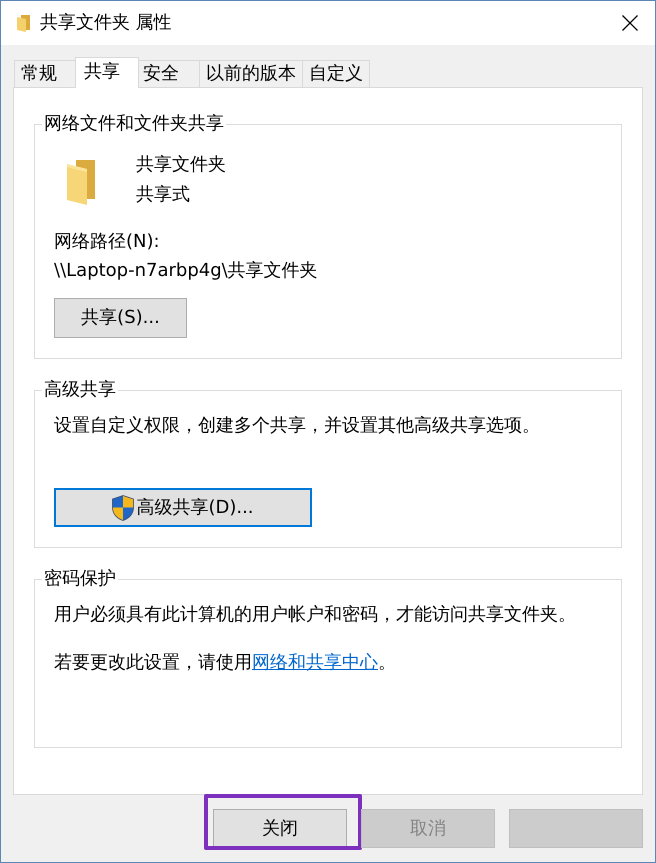  What do you see at coordinates (107, 72) in the screenshot?
I see `tab: 共享` at bounding box center [107, 72].